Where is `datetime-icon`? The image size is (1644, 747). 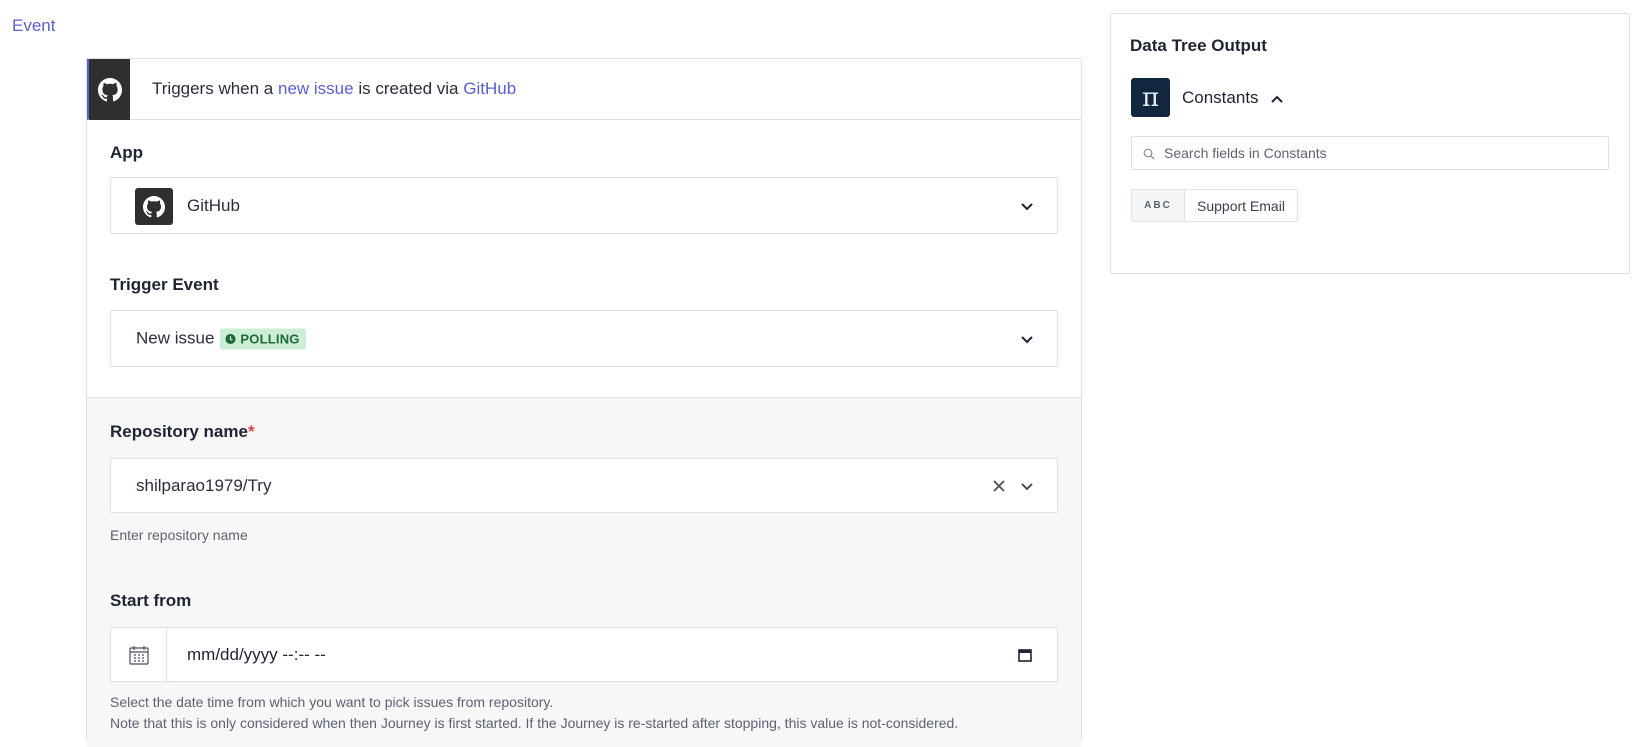 datetime-icon is located at coordinates (139, 654).